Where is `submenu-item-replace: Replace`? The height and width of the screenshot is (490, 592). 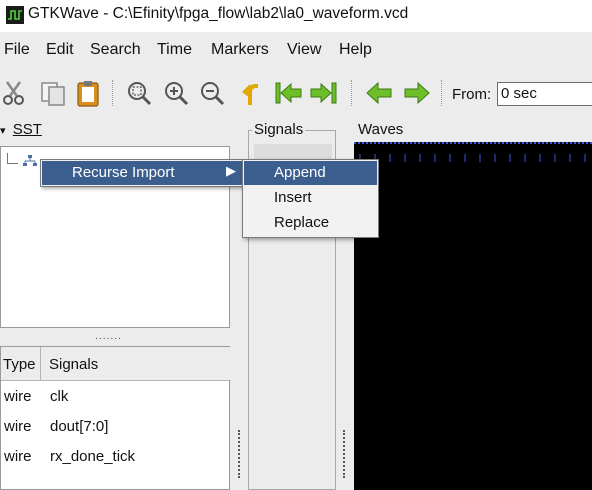
submenu-item-replace: Replace is located at coordinates (301, 222).